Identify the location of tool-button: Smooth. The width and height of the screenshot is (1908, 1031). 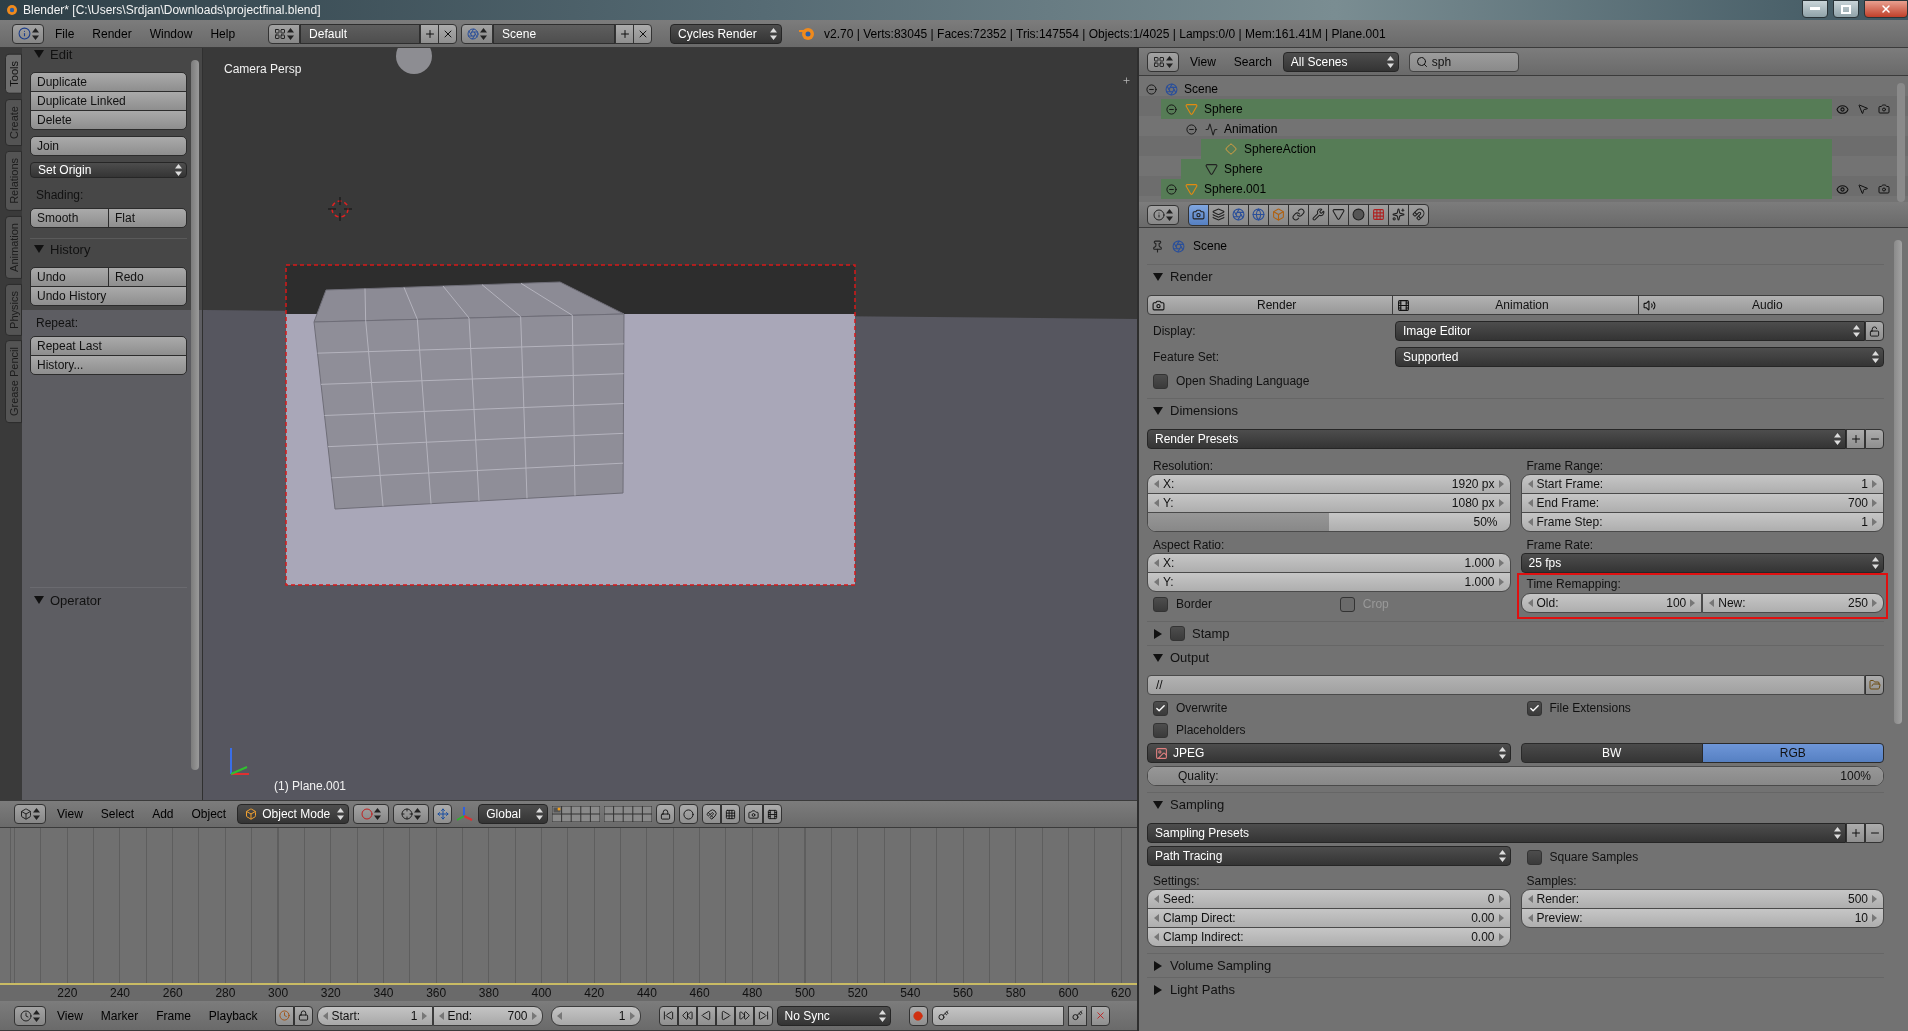
(69, 218).